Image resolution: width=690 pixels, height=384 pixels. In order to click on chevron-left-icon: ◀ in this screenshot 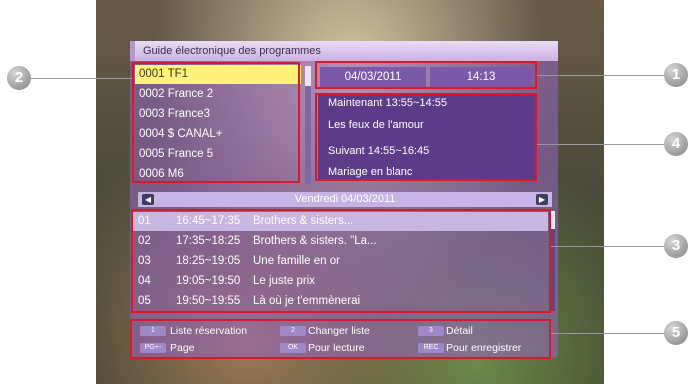, I will do `click(148, 199)`.